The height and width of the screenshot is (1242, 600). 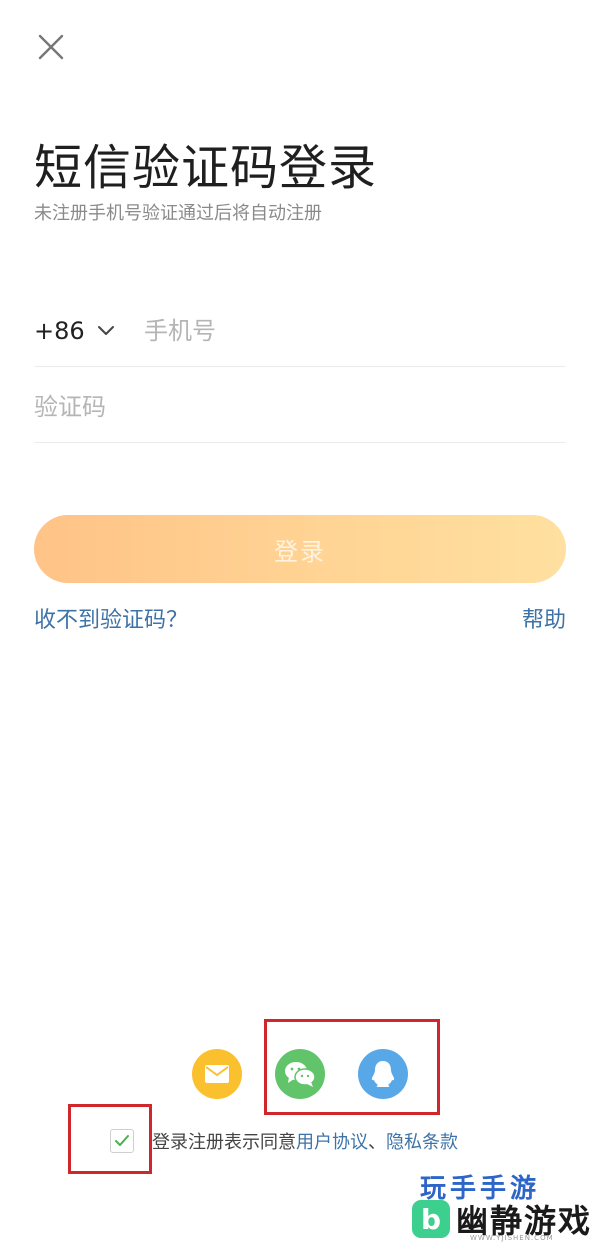 What do you see at coordinates (59, 331) in the screenshot?
I see `country-code-value: +86` at bounding box center [59, 331].